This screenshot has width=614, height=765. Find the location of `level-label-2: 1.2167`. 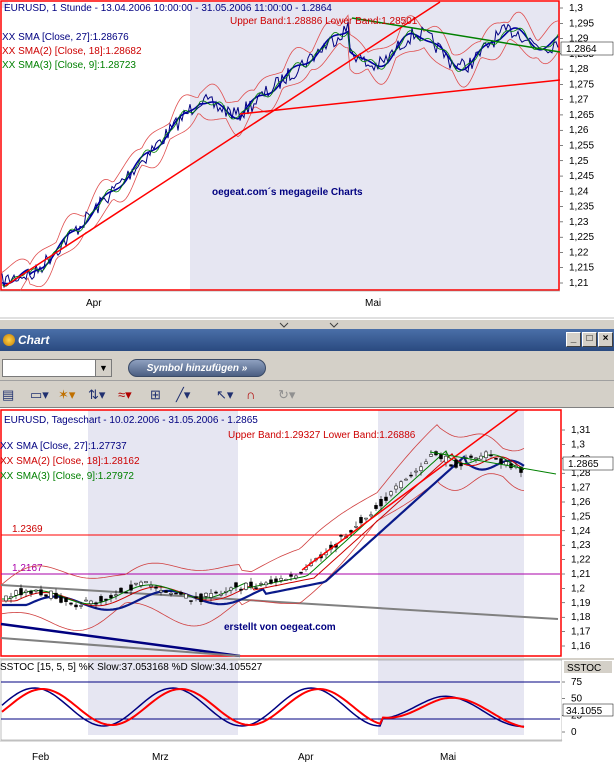

level-label-2: 1.2167 is located at coordinates (27, 568).